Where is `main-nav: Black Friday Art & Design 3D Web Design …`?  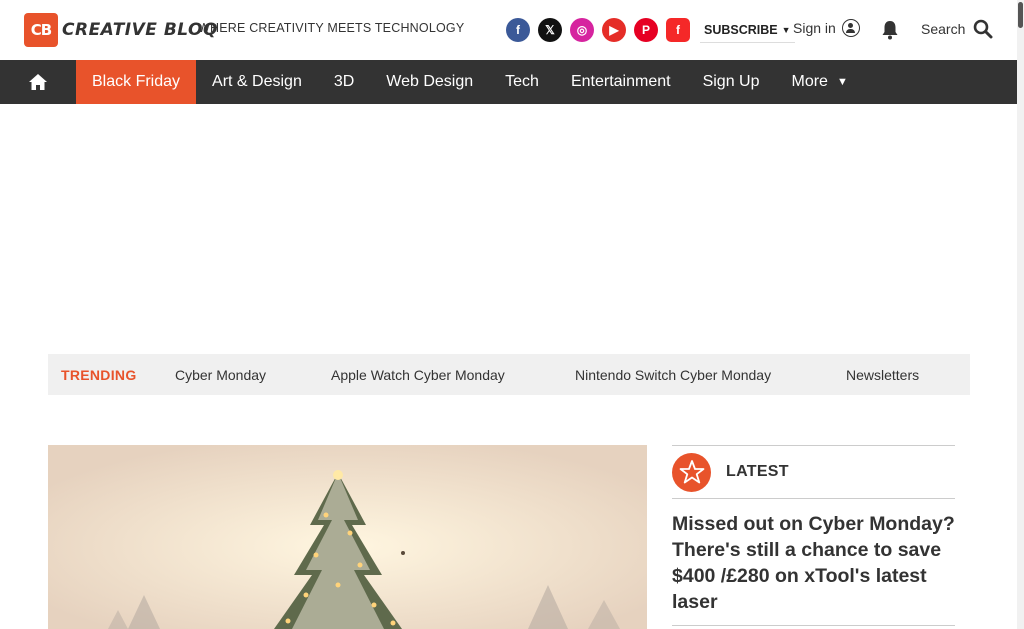 main-nav: Black Friday Art & Design 3D Web Design … is located at coordinates (508, 82).